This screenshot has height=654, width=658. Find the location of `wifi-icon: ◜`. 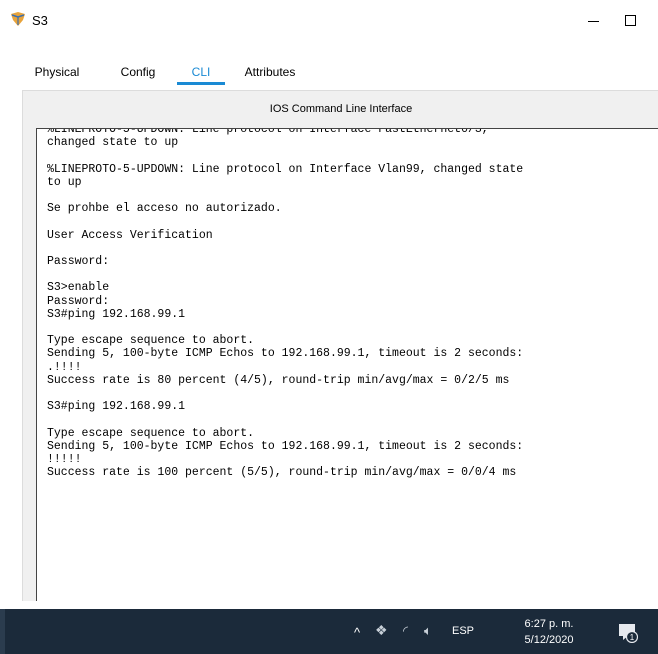

wifi-icon: ◜ is located at coordinates (405, 631).